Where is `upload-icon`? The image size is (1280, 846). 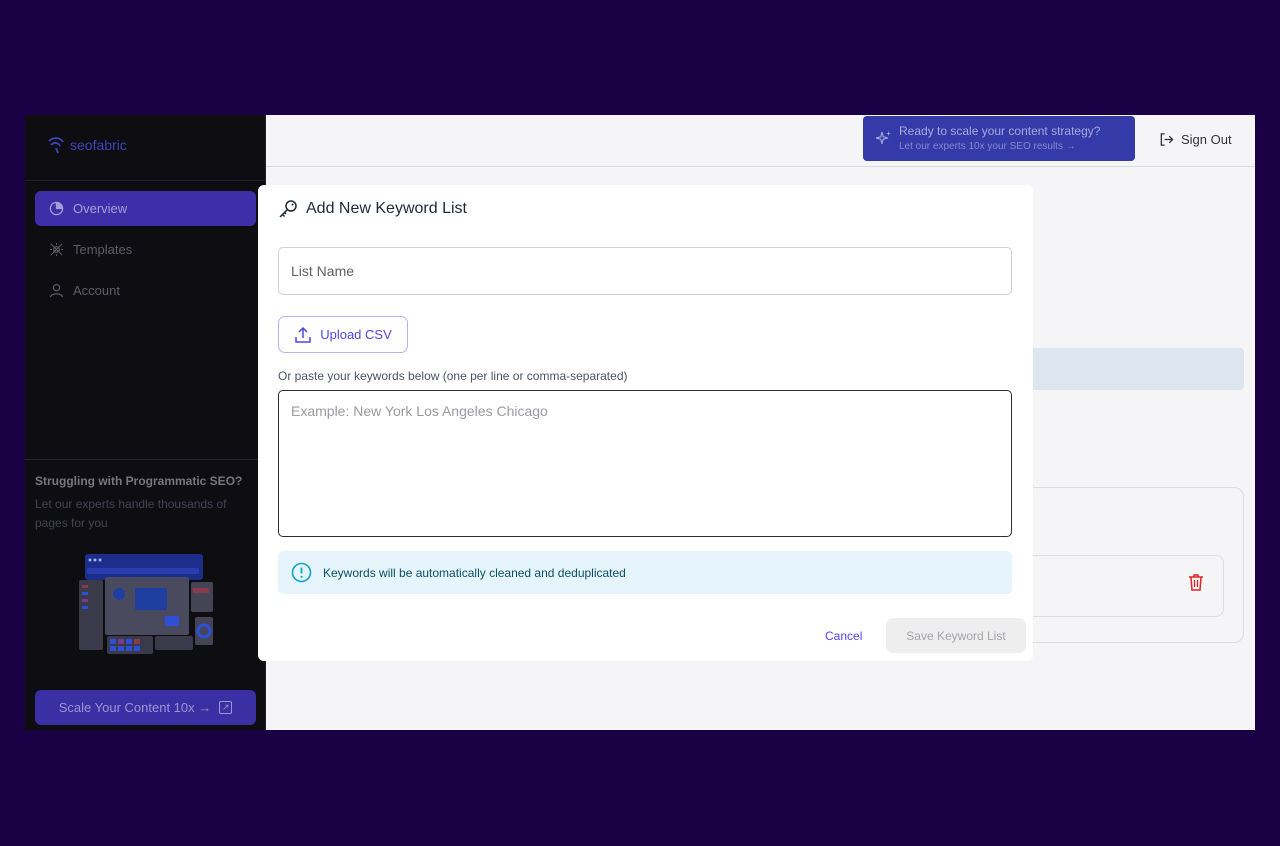
upload-icon is located at coordinates (303, 334).